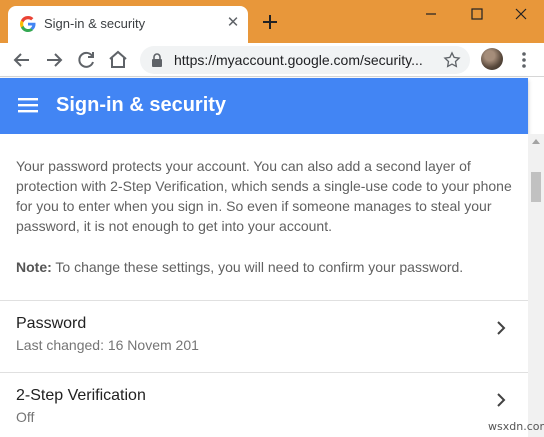  What do you see at coordinates (524, 60) in the screenshot?
I see `more-vert-icon` at bounding box center [524, 60].